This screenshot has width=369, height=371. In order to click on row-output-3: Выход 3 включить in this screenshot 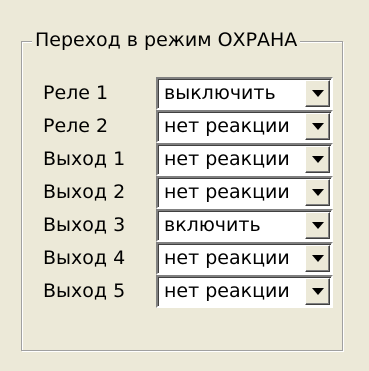, I will do `click(184, 225)`.